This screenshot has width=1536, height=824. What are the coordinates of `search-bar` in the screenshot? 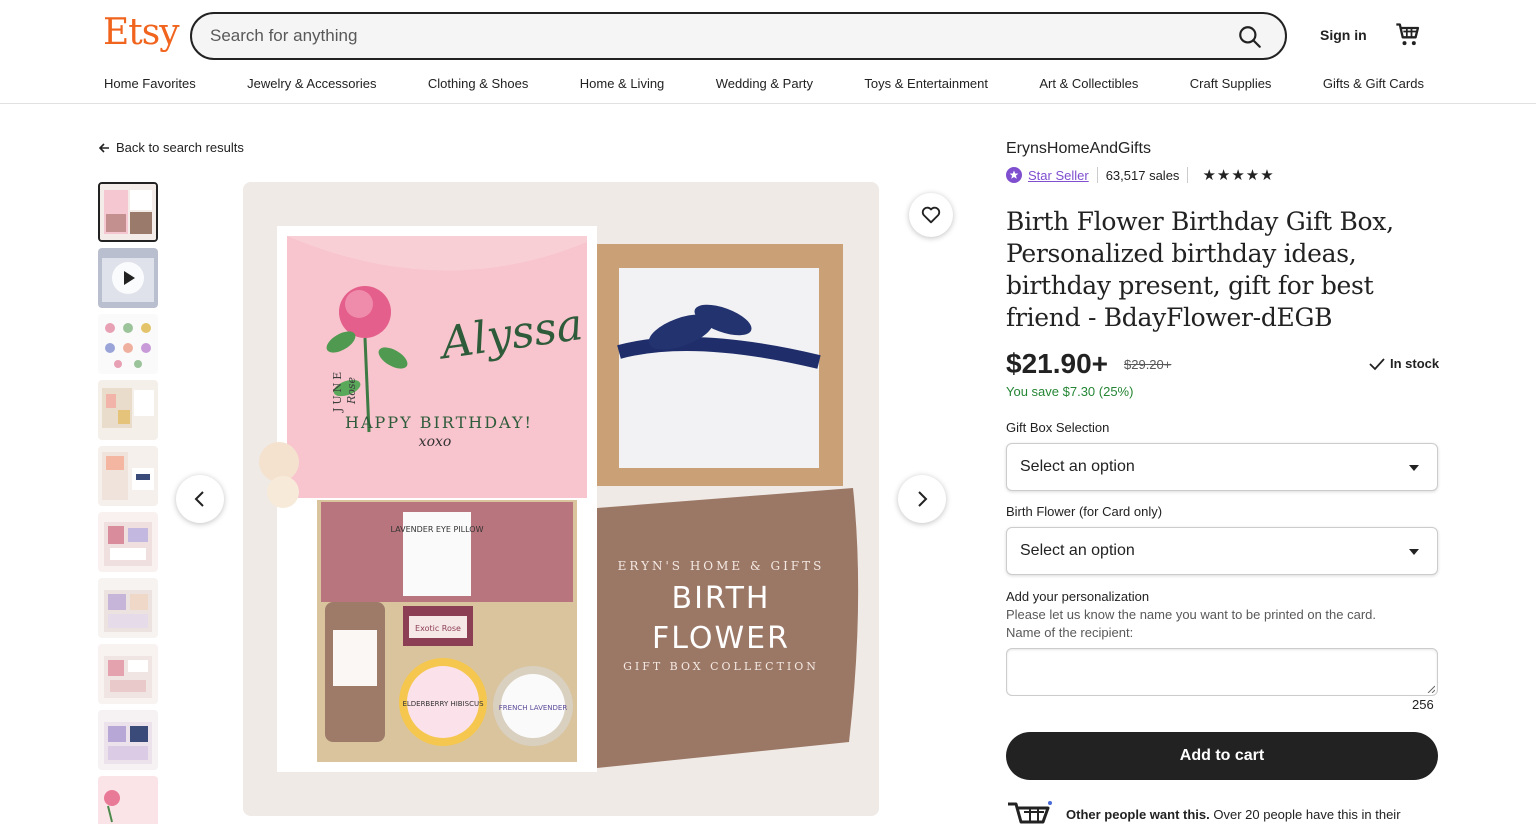 It's located at (738, 36).